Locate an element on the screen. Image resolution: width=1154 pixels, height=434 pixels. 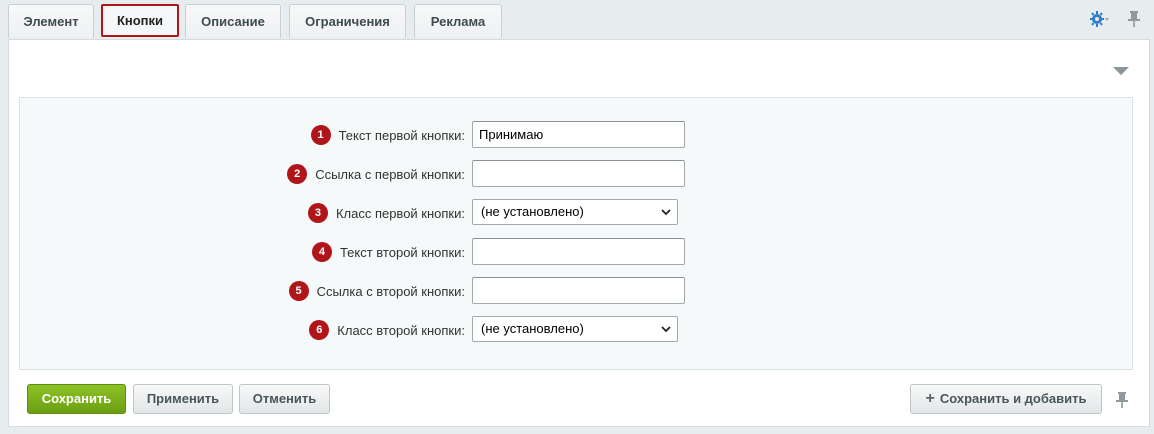
first-button-link-input is located at coordinates (578, 173).